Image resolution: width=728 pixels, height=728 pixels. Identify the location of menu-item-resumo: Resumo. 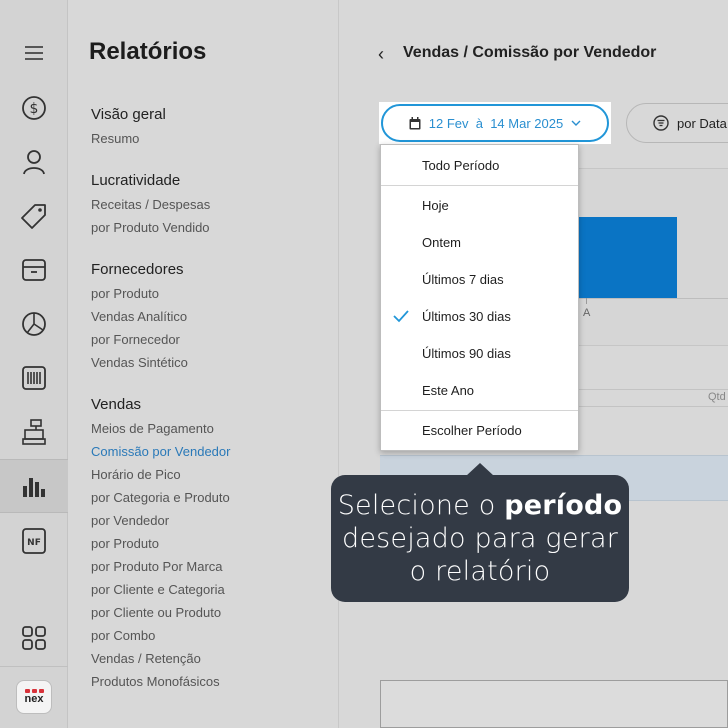
(115, 138).